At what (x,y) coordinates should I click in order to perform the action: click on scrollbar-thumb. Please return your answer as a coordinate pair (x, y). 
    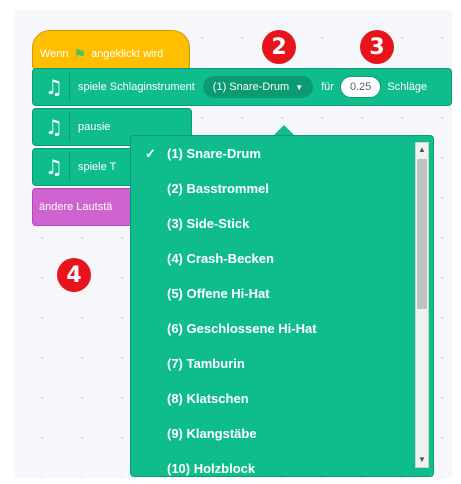
    Looking at the image, I should click on (422, 234).